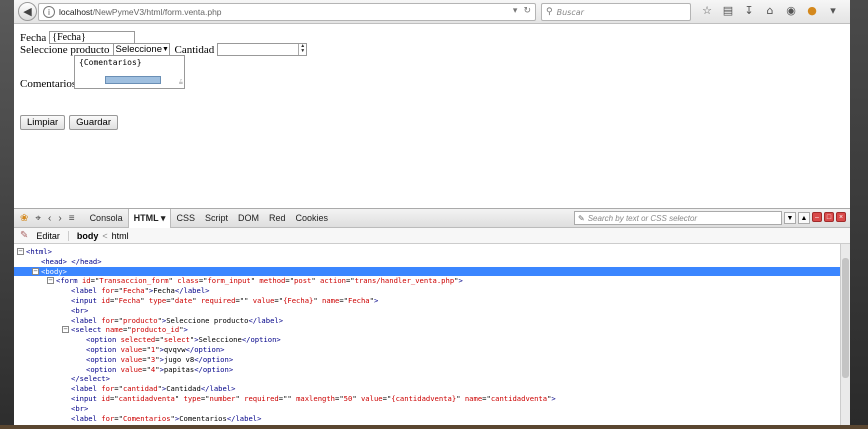 The image size is (868, 429). Describe the element at coordinates (181, 83) in the screenshot. I see `resize-grip-icon: ≟` at that location.